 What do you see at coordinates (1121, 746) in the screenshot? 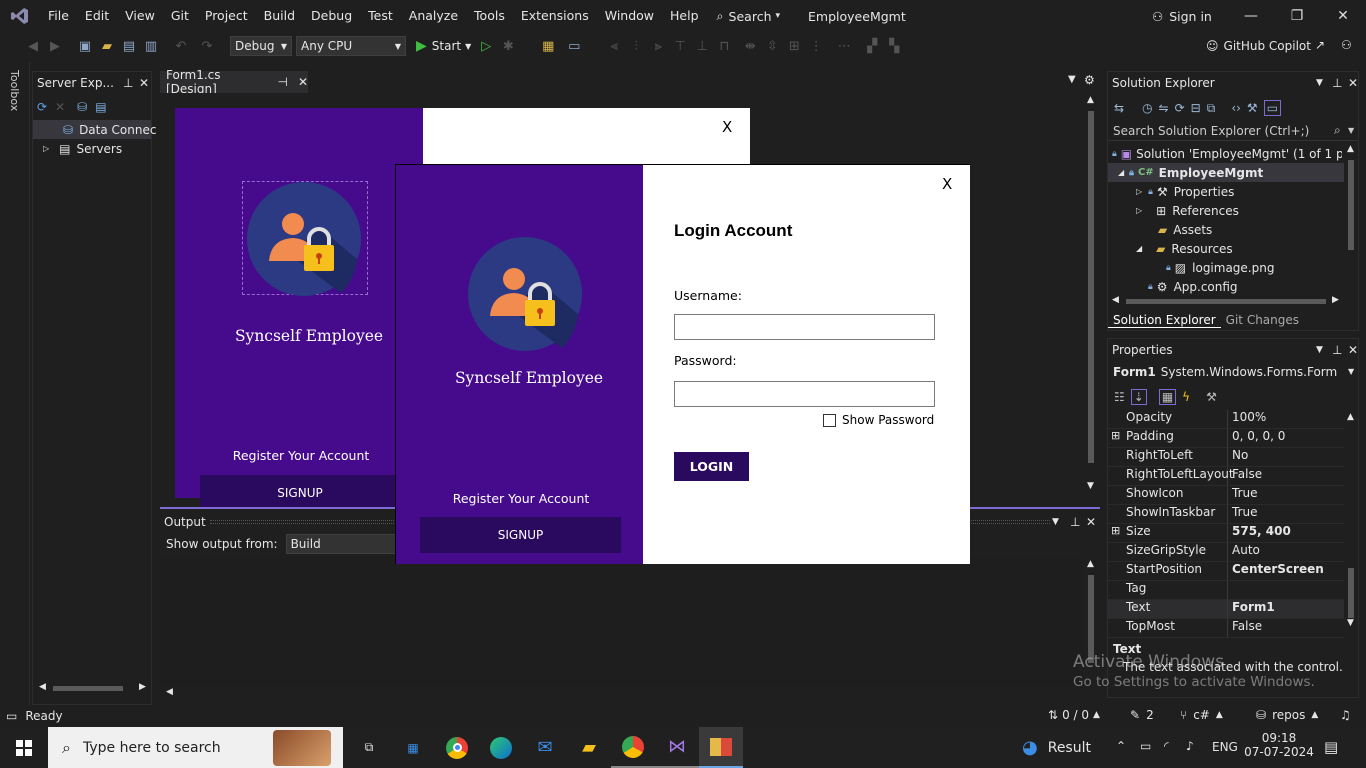
I see `tray-chevron-icon: ⌃` at bounding box center [1121, 746].